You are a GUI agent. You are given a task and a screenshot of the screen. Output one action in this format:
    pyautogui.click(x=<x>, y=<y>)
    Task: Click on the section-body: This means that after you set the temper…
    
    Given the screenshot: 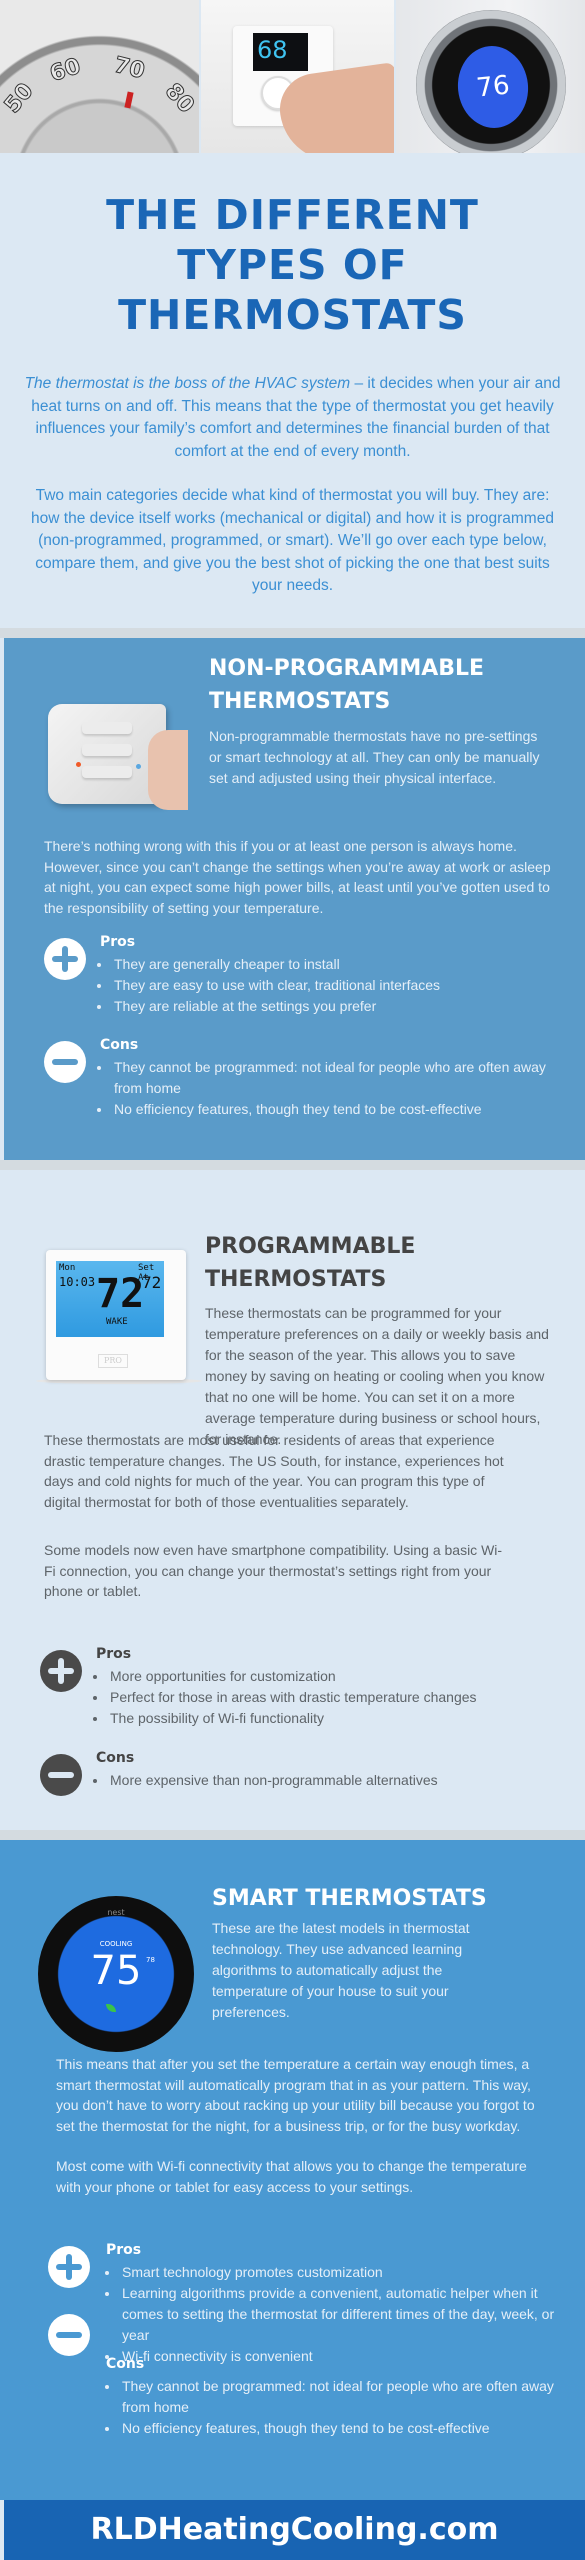 What is the action you would take?
    pyautogui.click(x=295, y=2095)
    